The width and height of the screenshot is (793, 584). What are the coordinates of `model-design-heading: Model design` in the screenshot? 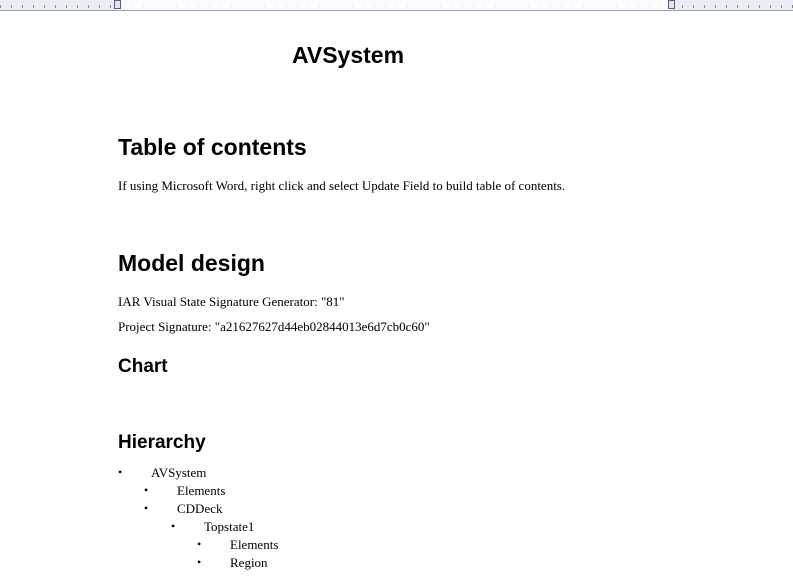 It's located at (191, 263).